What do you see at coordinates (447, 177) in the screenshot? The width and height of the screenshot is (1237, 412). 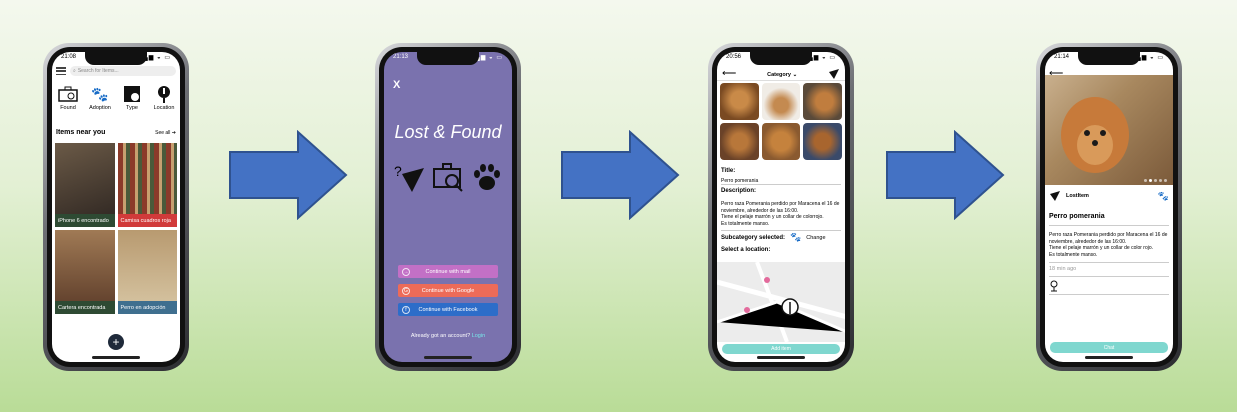 I see `found-icon` at bounding box center [447, 177].